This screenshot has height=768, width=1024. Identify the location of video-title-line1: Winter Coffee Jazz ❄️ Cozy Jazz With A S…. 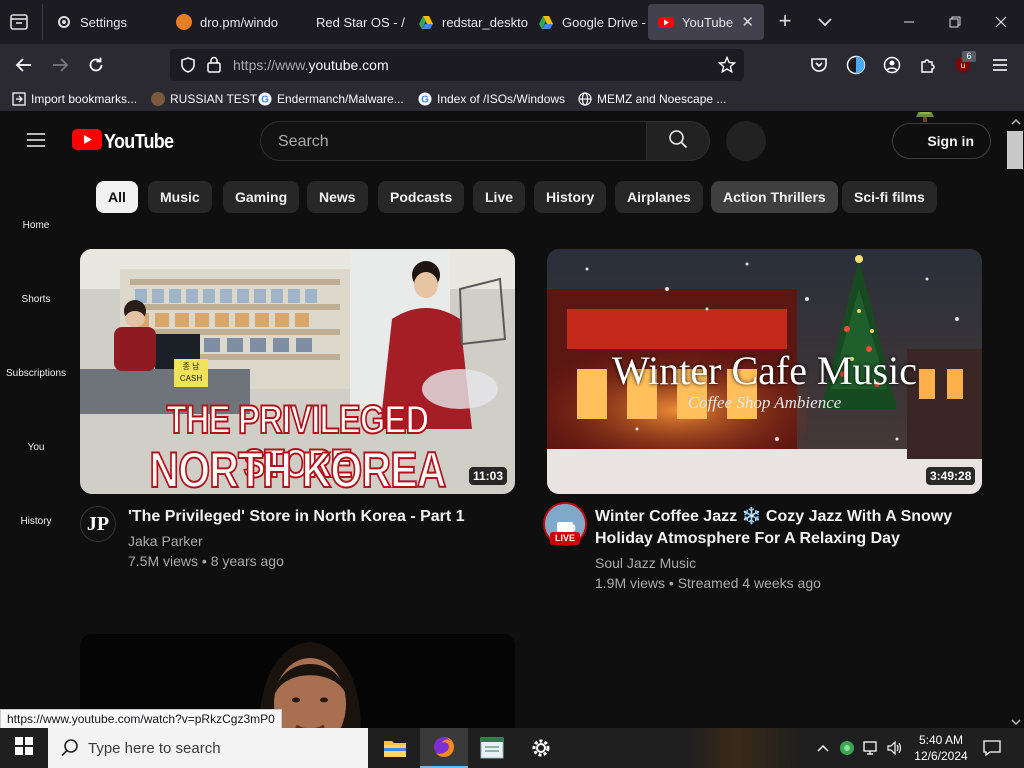
(774, 516).